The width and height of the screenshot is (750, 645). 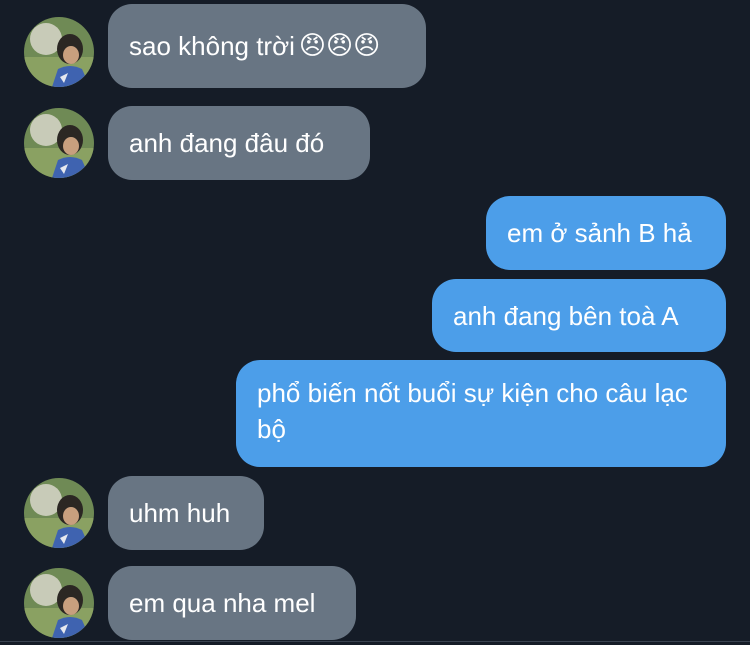 I want to click on message-bubble-incoming: em qua nha mel, so click(x=232, y=603).